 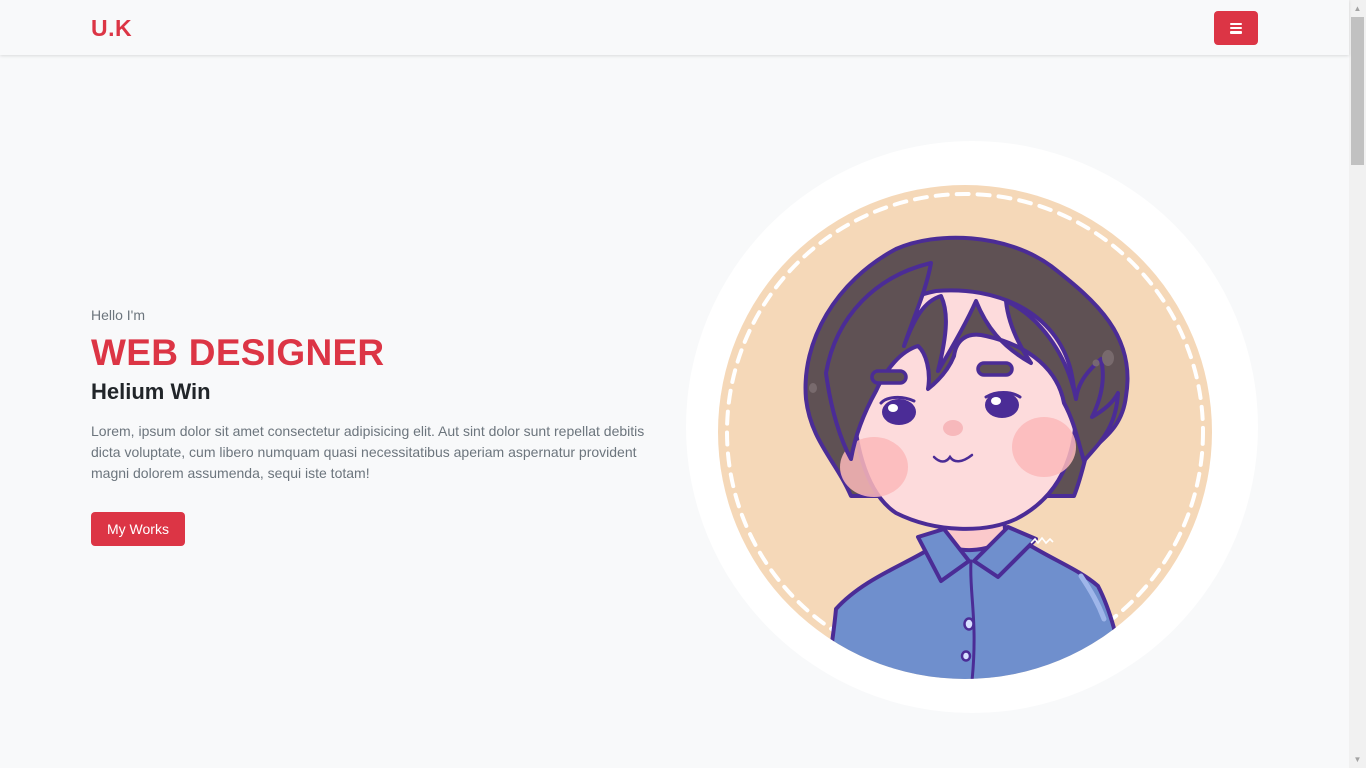 I want to click on hamburger-menu-icon, so click(x=1236, y=28).